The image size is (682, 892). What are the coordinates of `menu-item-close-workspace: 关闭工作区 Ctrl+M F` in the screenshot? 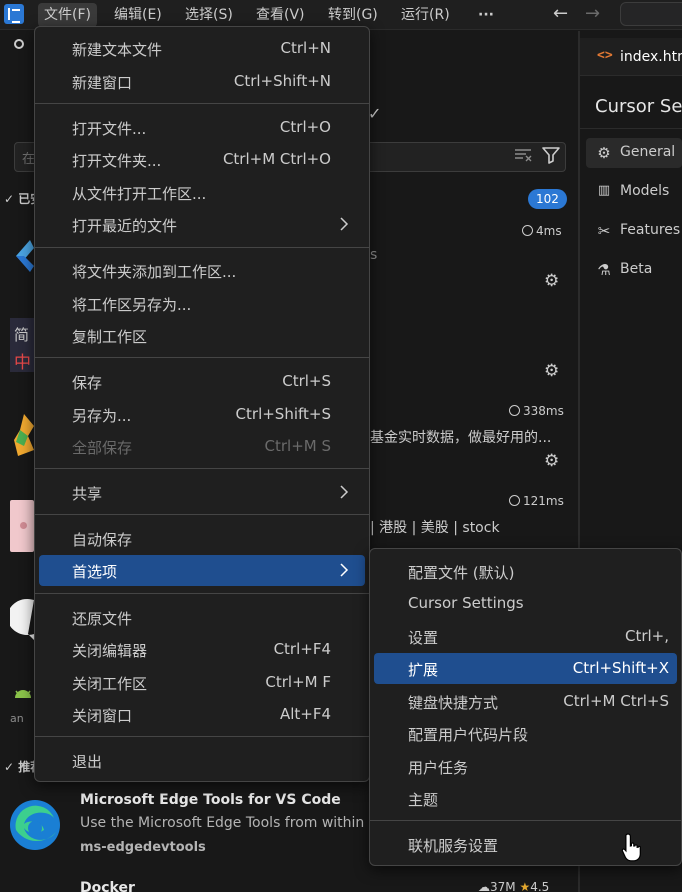 It's located at (202, 682).